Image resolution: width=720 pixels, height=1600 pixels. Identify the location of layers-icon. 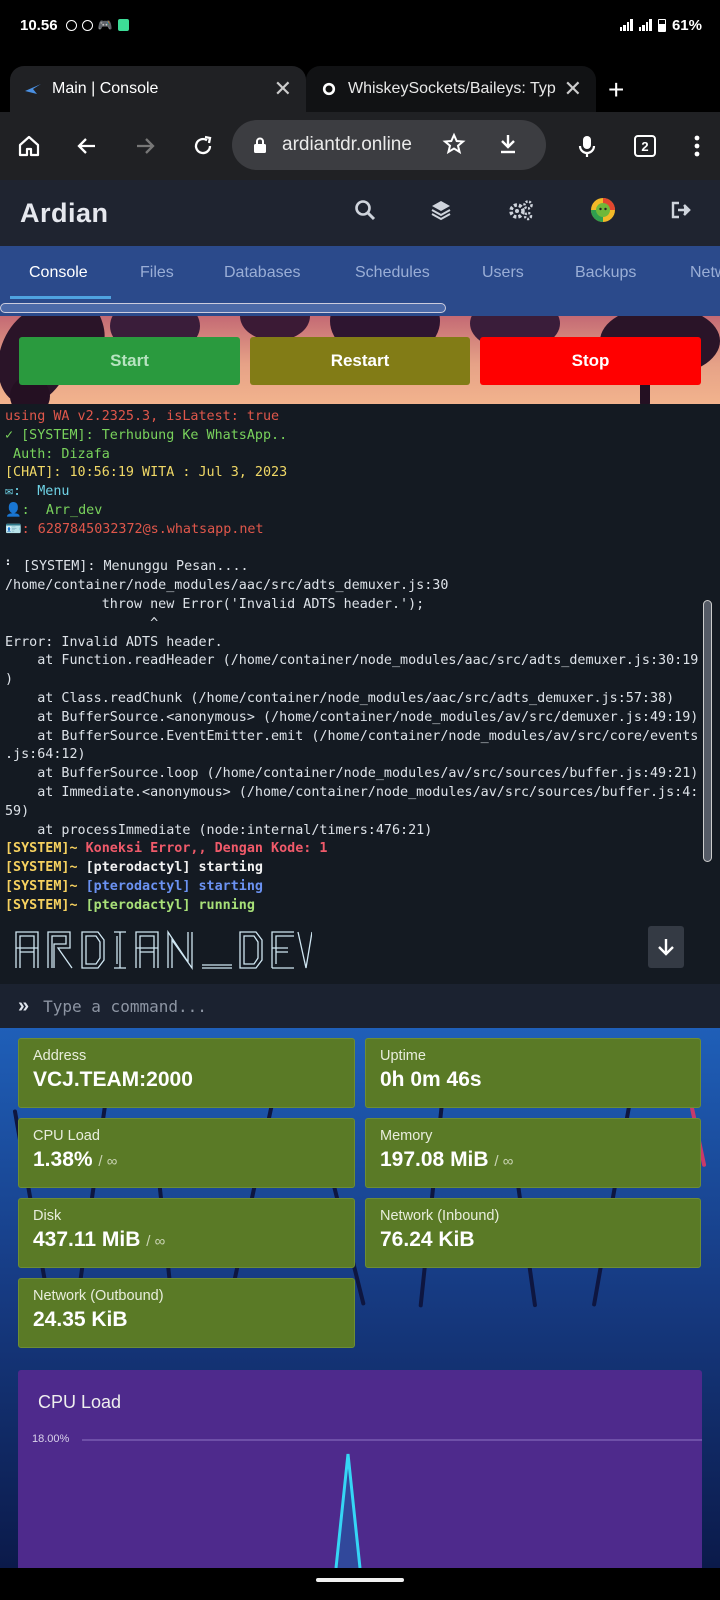
(441, 212).